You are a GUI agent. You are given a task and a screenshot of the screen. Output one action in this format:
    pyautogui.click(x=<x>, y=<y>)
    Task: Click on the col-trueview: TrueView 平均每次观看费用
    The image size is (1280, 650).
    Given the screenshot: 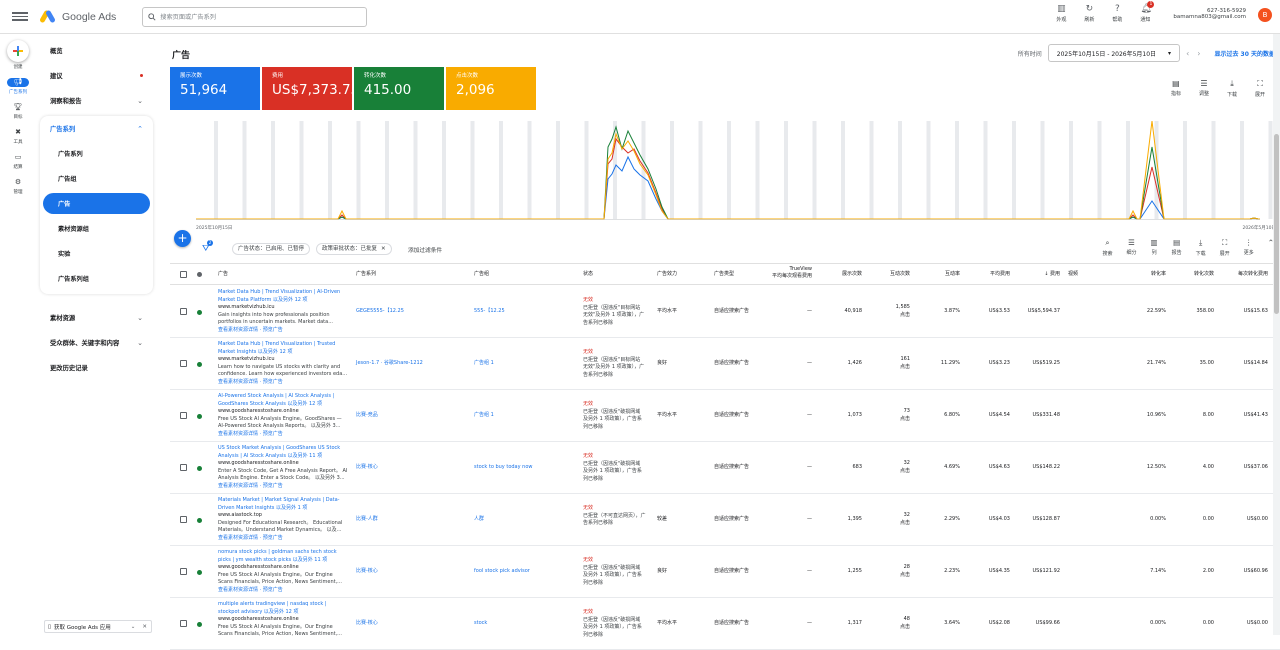 What is the action you would take?
    pyautogui.click(x=788, y=272)
    